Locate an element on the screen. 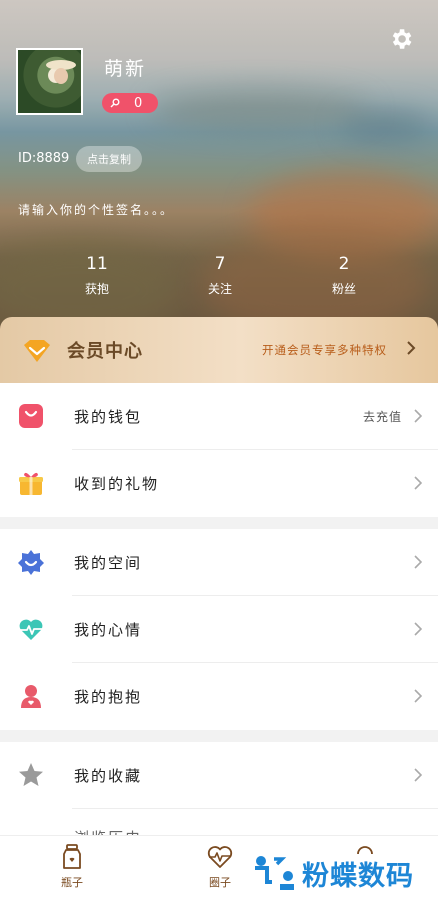 This screenshot has width=438, height=900. stat-label: 获抱 is located at coordinates (96, 289).